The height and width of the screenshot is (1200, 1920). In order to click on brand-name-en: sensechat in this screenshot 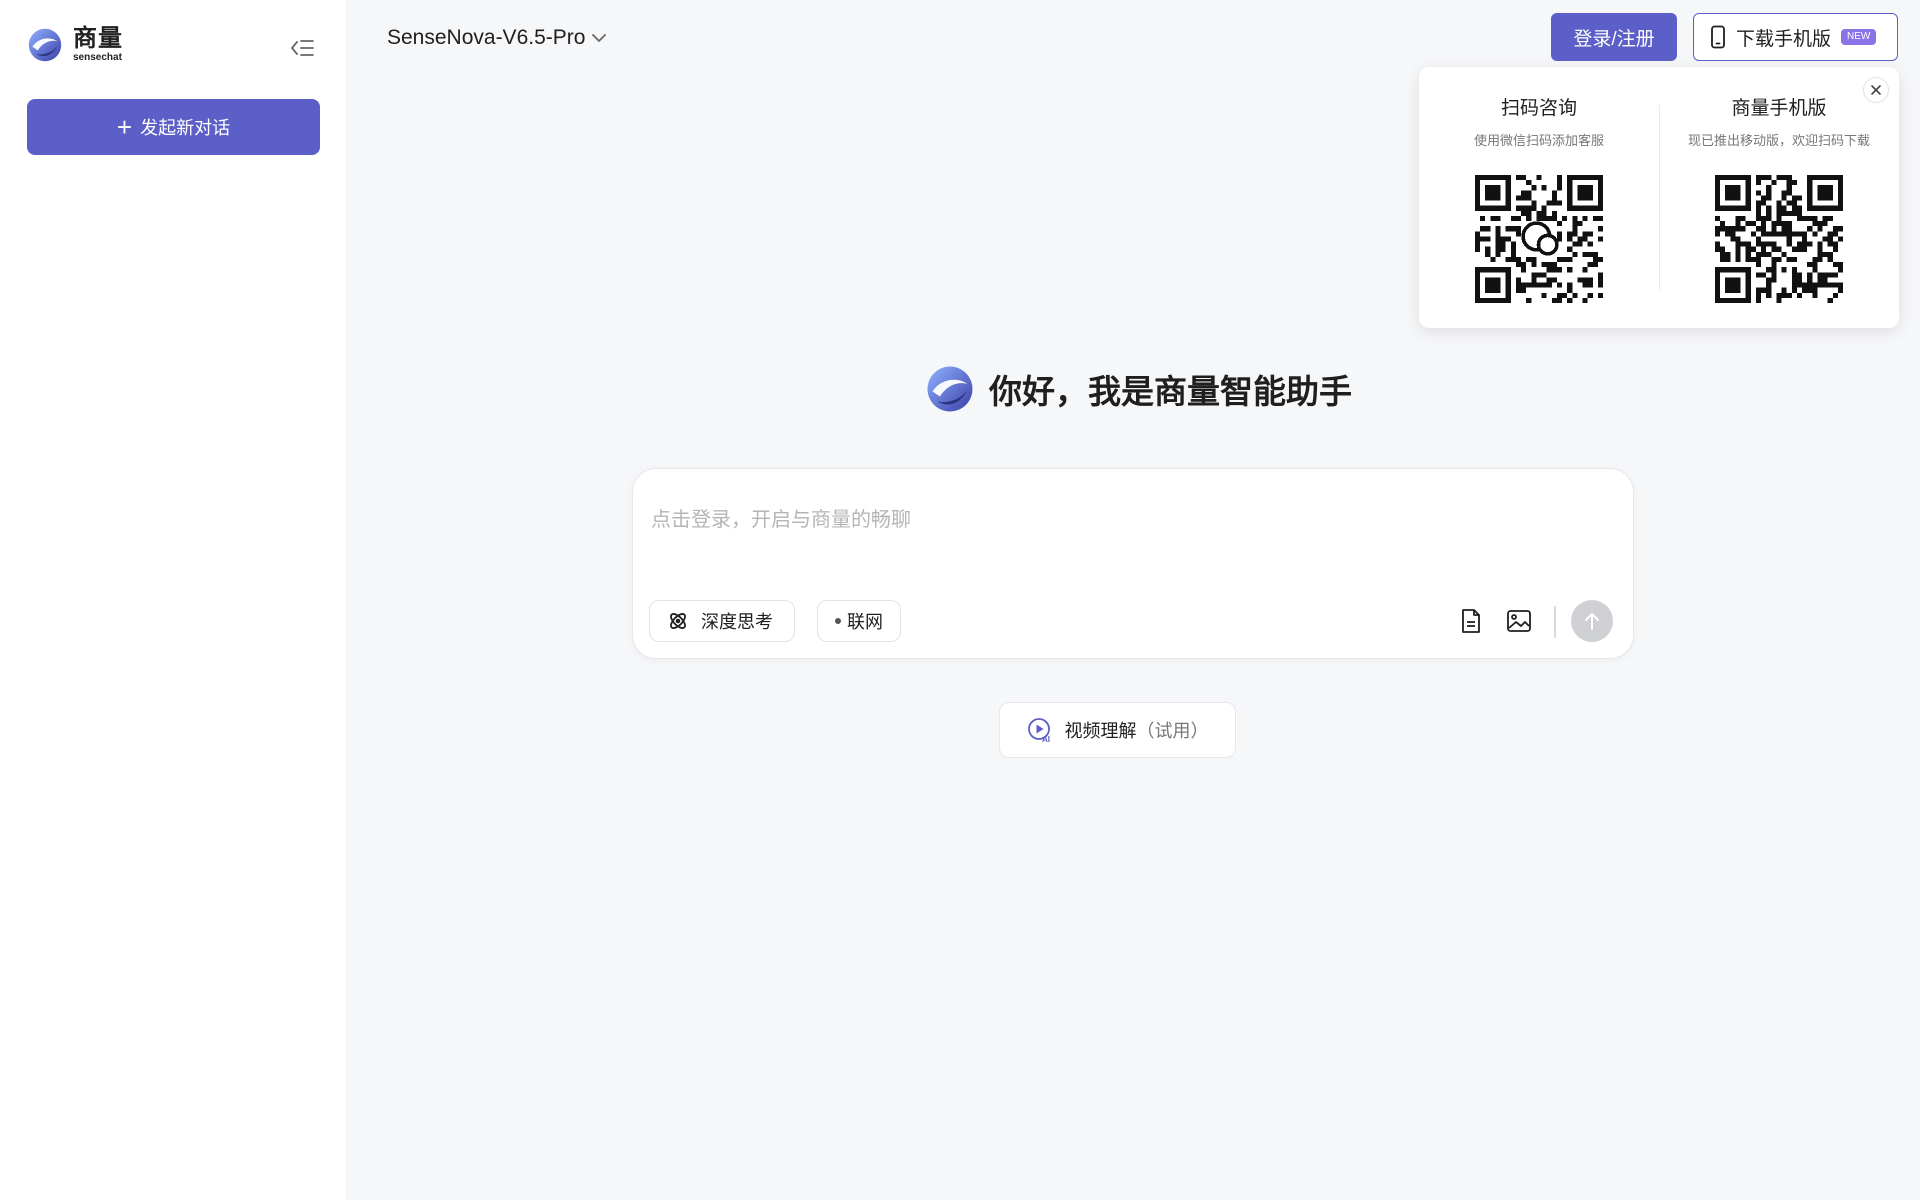, I will do `click(97, 57)`.